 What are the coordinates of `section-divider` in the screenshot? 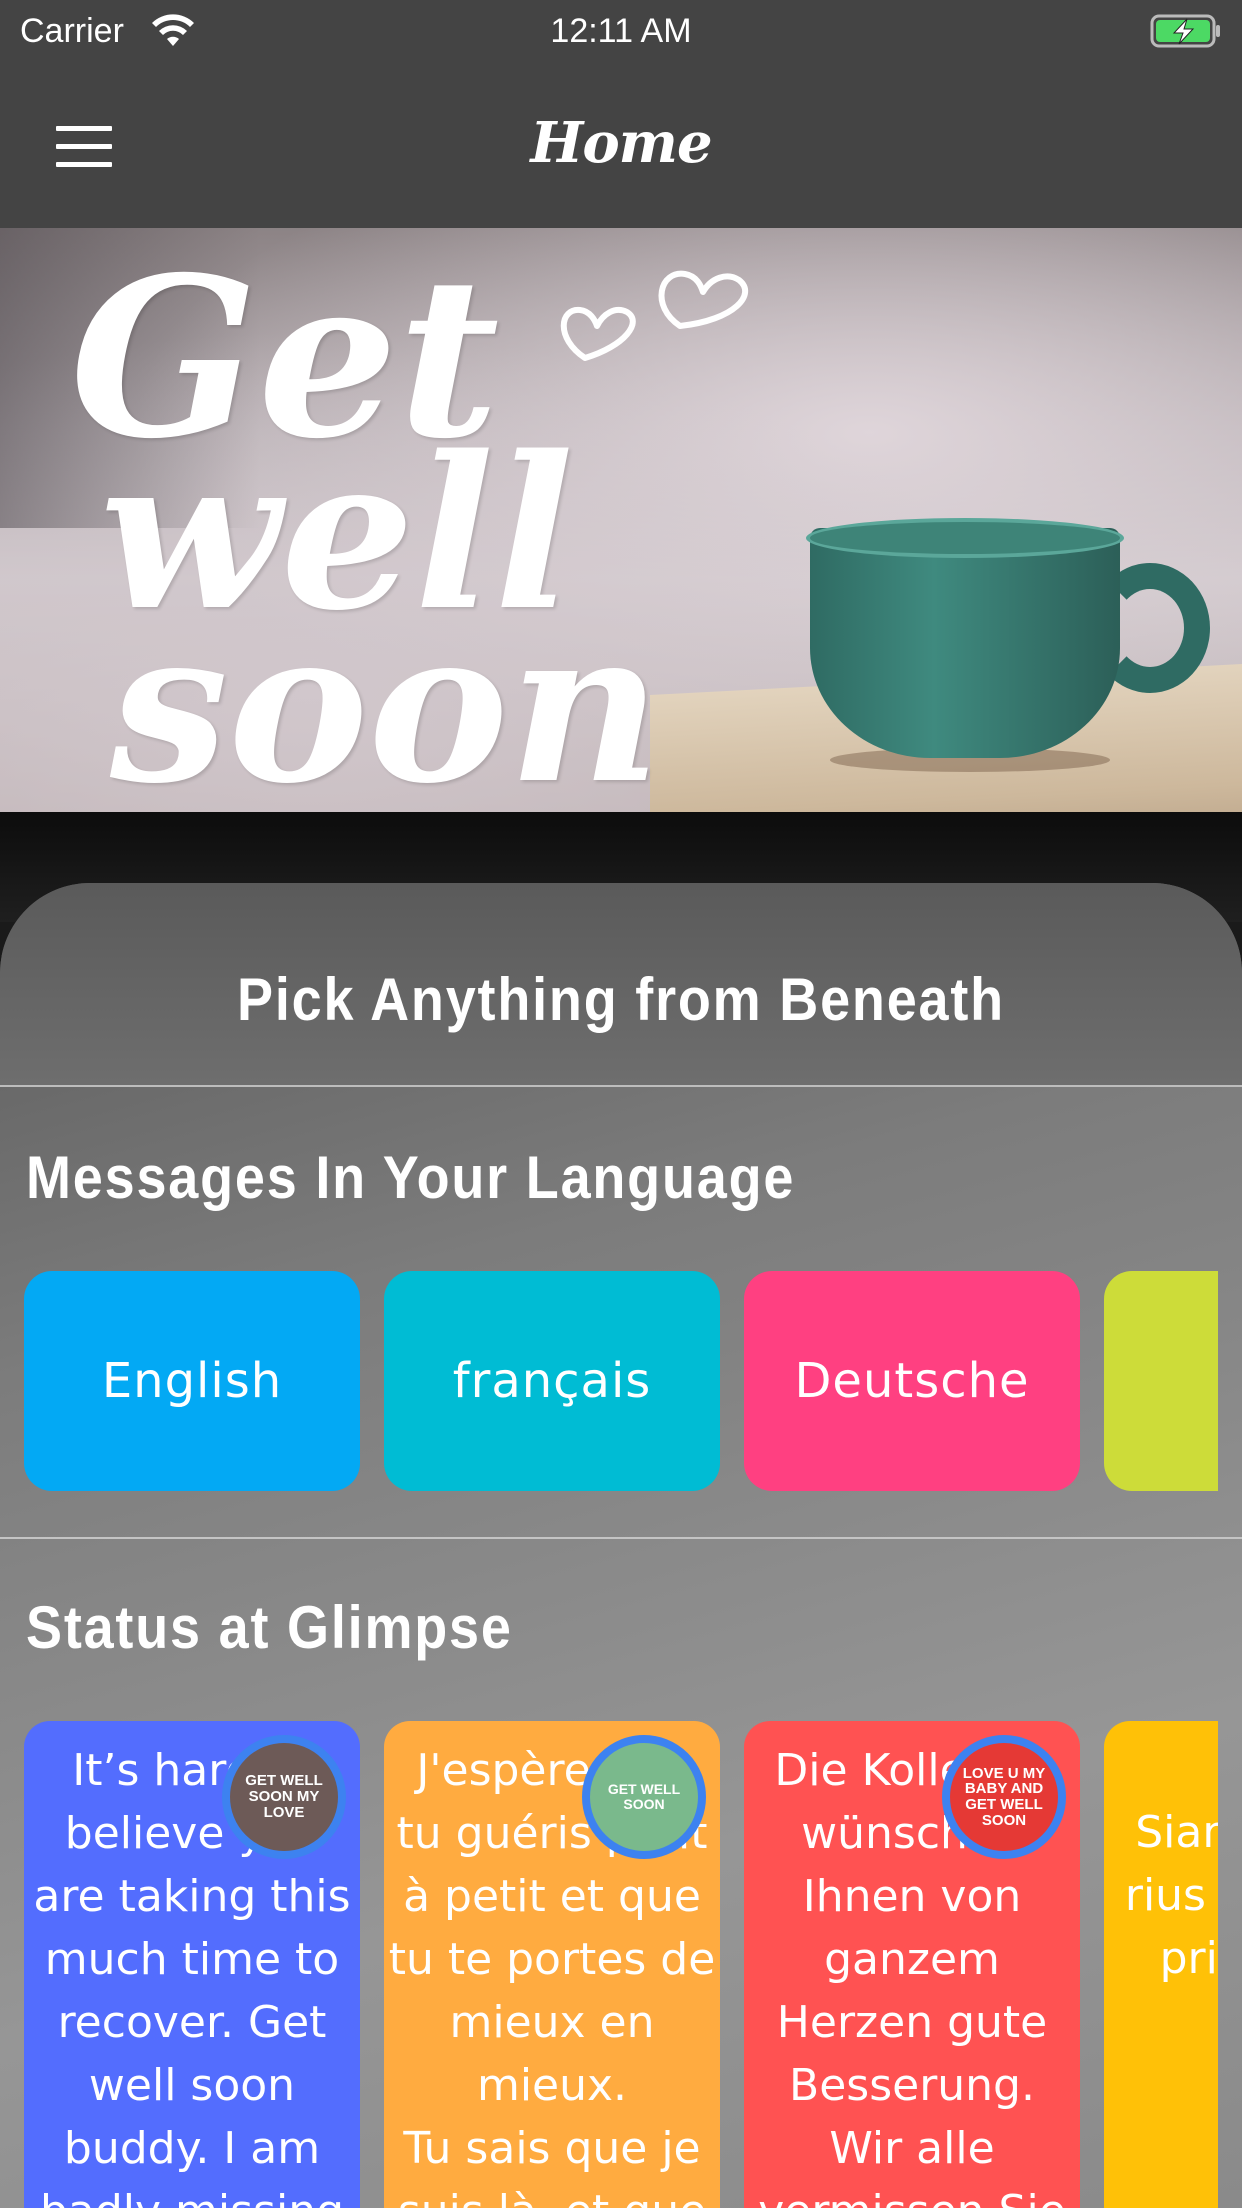 It's located at (621, 1538).